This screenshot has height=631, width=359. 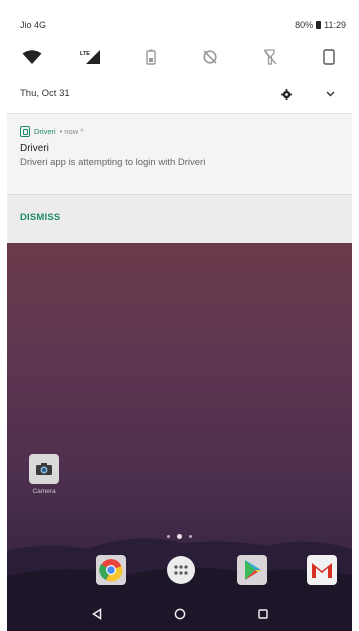 What do you see at coordinates (44, 491) in the screenshot?
I see `camera-app-label: Camera` at bounding box center [44, 491].